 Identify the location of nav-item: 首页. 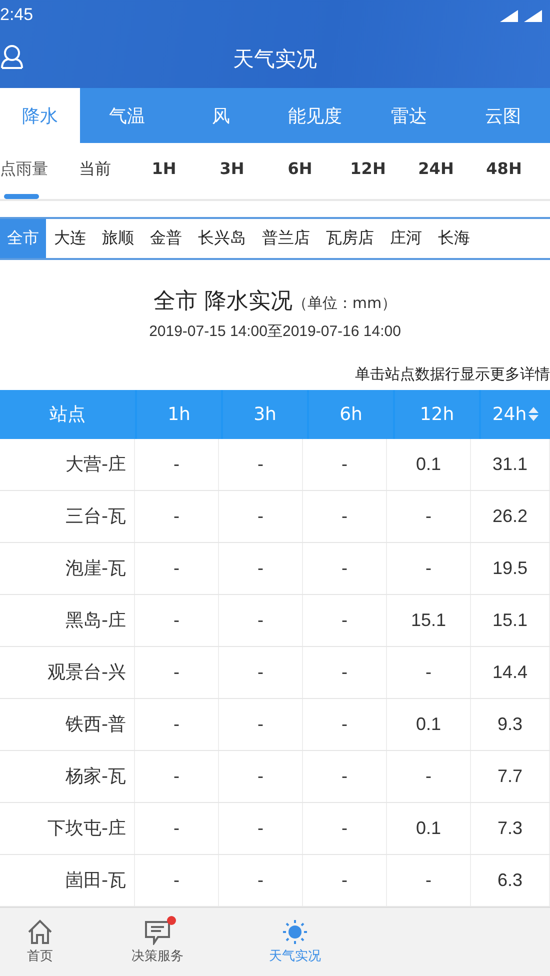
(40, 942).